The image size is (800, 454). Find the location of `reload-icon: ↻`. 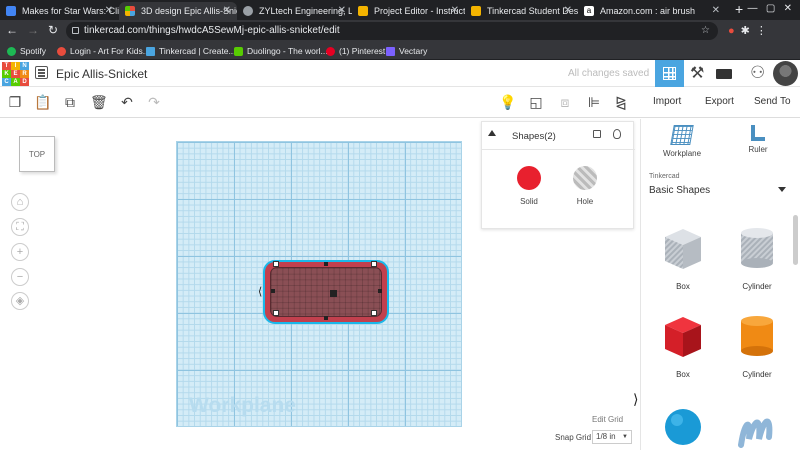

reload-icon: ↻ is located at coordinates (57, 30).